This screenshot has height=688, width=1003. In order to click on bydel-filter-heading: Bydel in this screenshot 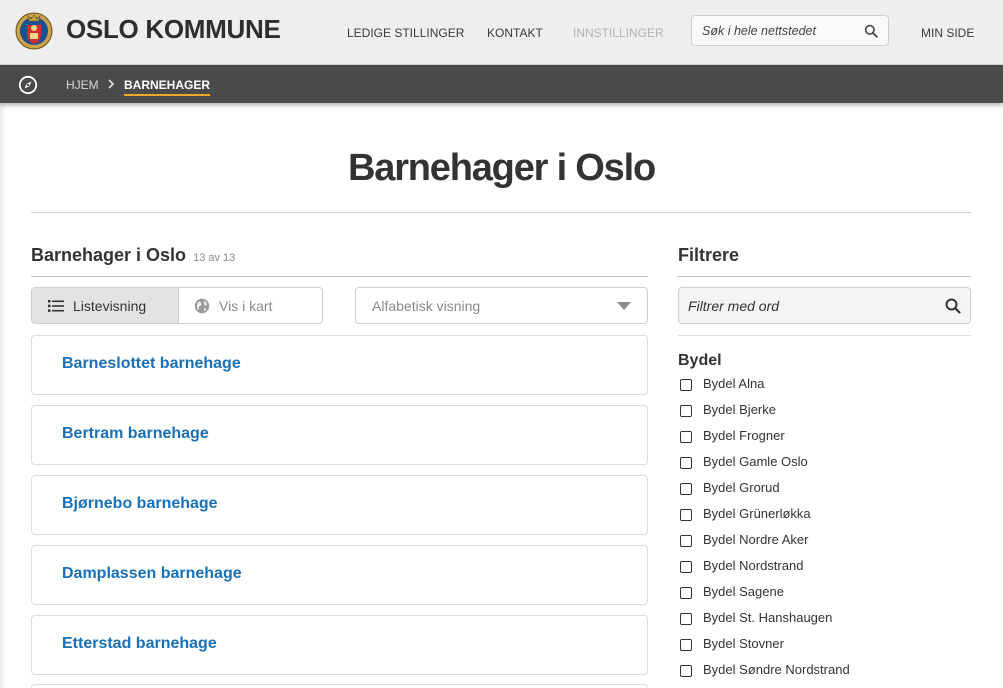, I will do `click(700, 360)`.